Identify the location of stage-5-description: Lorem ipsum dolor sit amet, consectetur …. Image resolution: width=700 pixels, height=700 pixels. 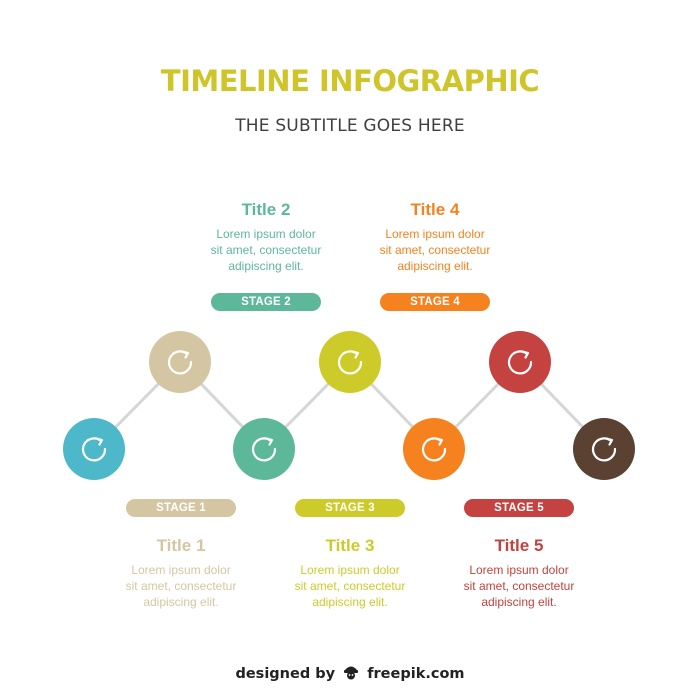
(519, 586).